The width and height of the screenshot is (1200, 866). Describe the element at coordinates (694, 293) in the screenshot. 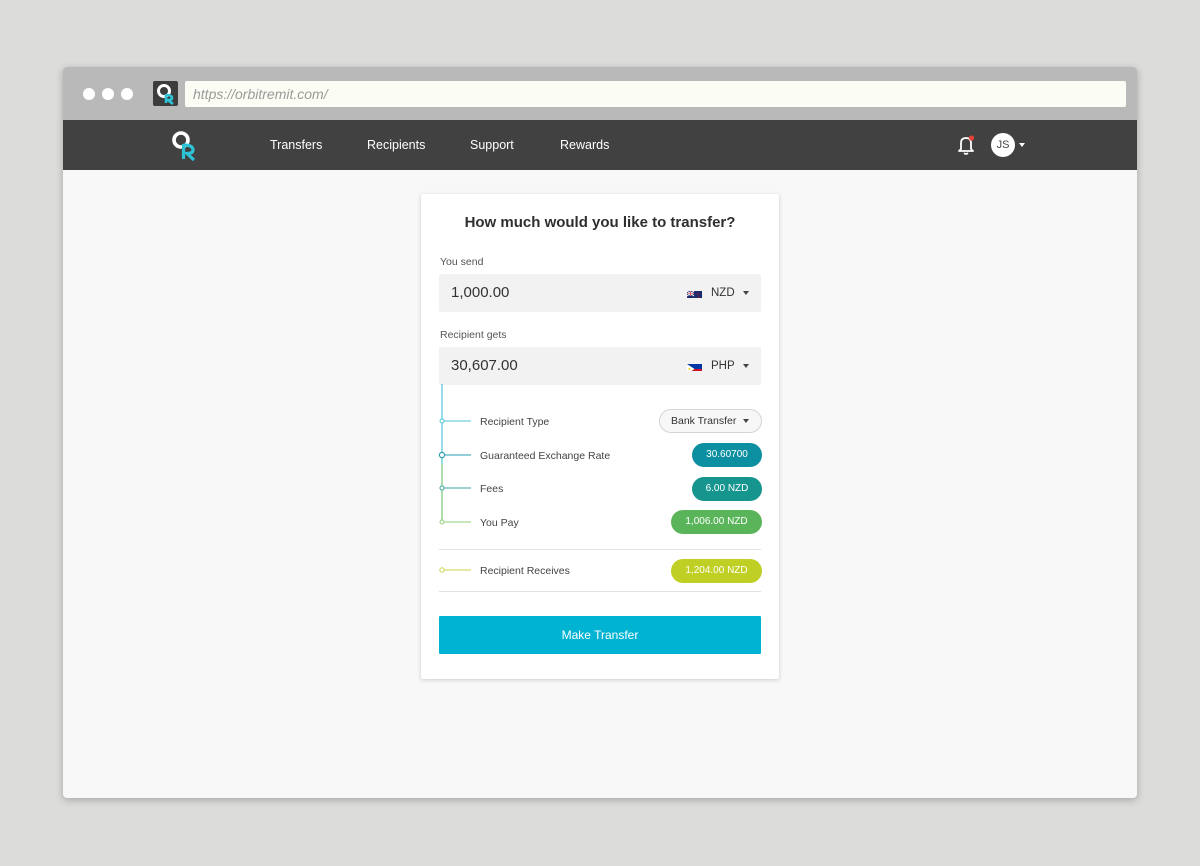

I see `nz-flag-icon` at that location.